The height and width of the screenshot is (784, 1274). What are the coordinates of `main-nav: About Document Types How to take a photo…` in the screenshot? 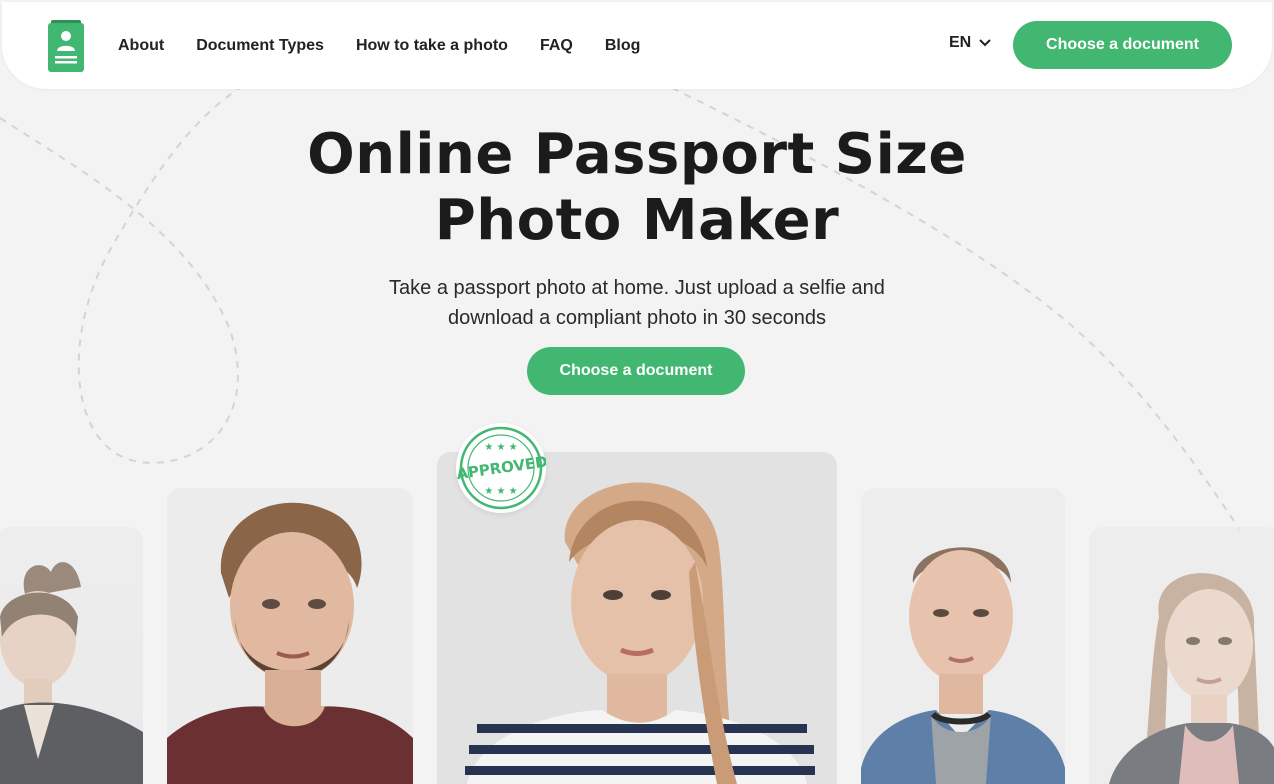 It's located at (395, 45).